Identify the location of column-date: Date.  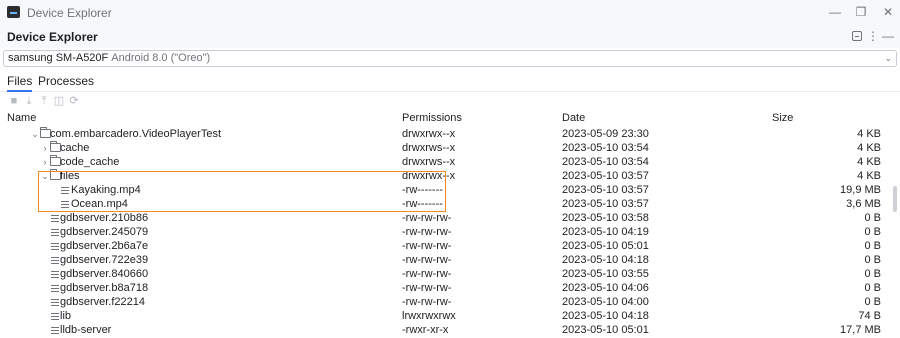
(573, 118).